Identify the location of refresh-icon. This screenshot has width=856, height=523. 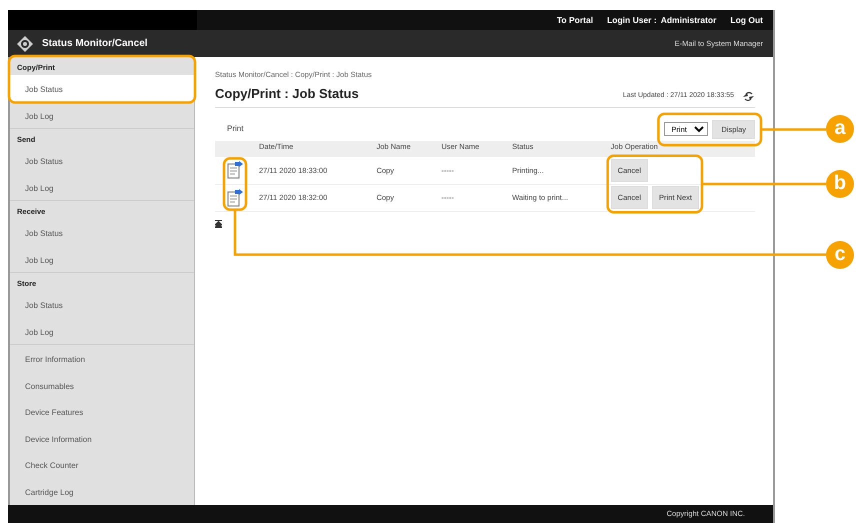
(748, 96).